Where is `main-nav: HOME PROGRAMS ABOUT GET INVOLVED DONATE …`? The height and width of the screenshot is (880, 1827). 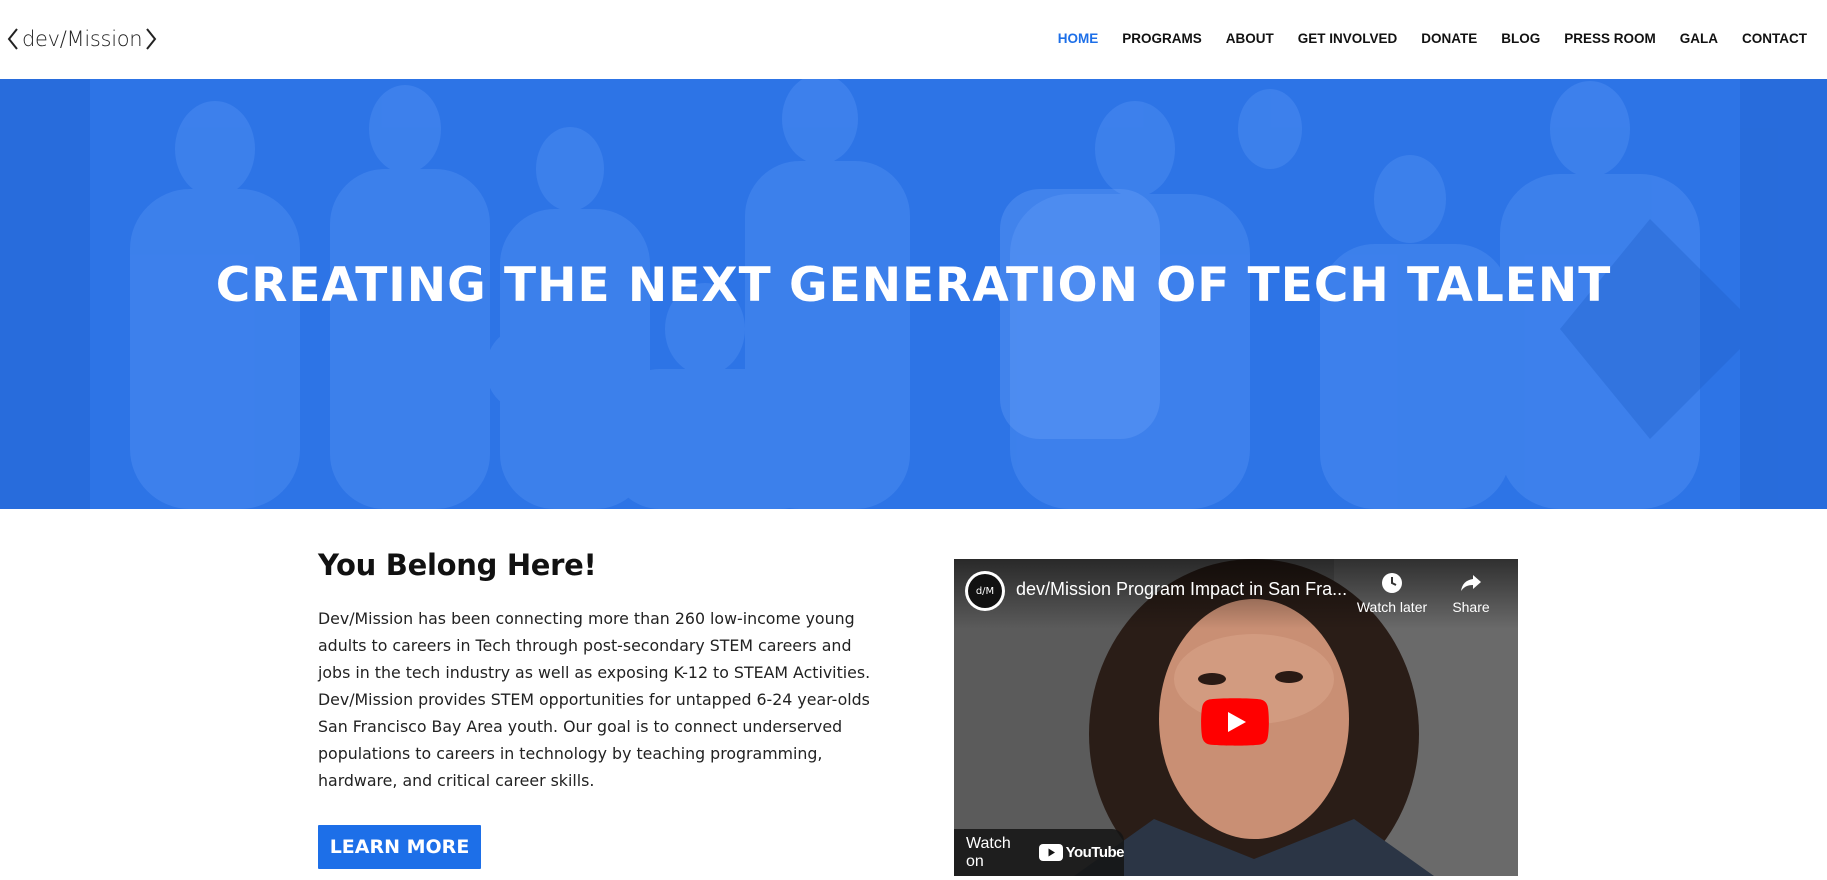
main-nav: HOME PROGRAMS ABOUT GET INVOLVED DONATE … is located at coordinates (1432, 39).